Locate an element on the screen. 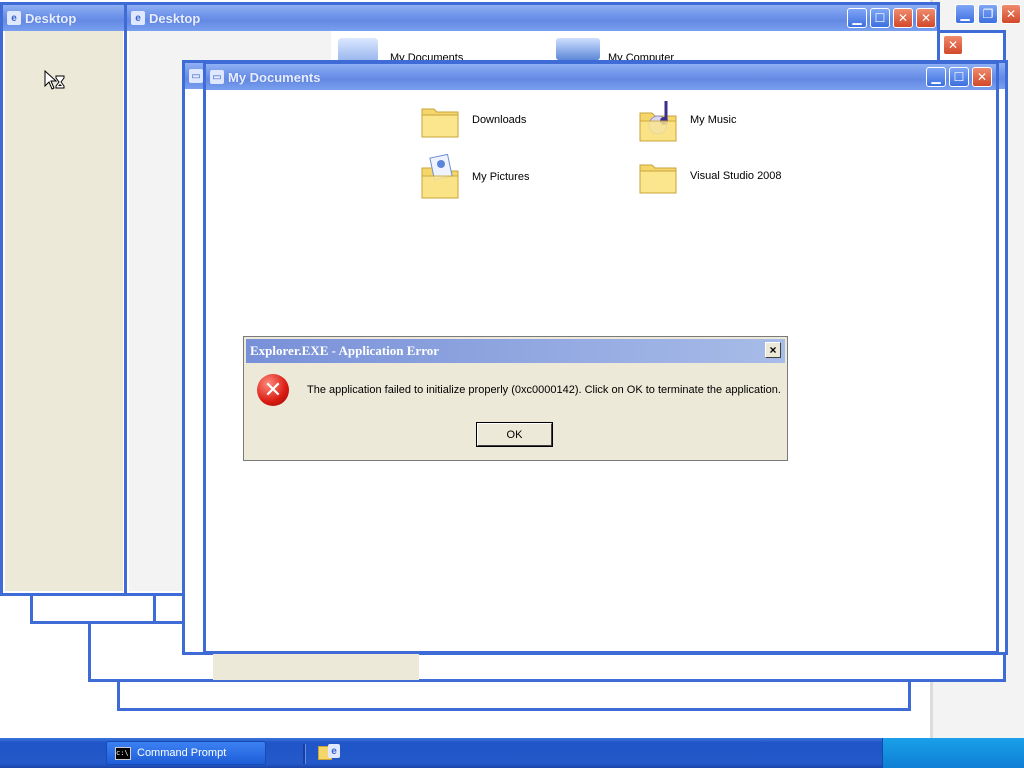  close-button-3: ✕ is located at coordinates (953, 45).